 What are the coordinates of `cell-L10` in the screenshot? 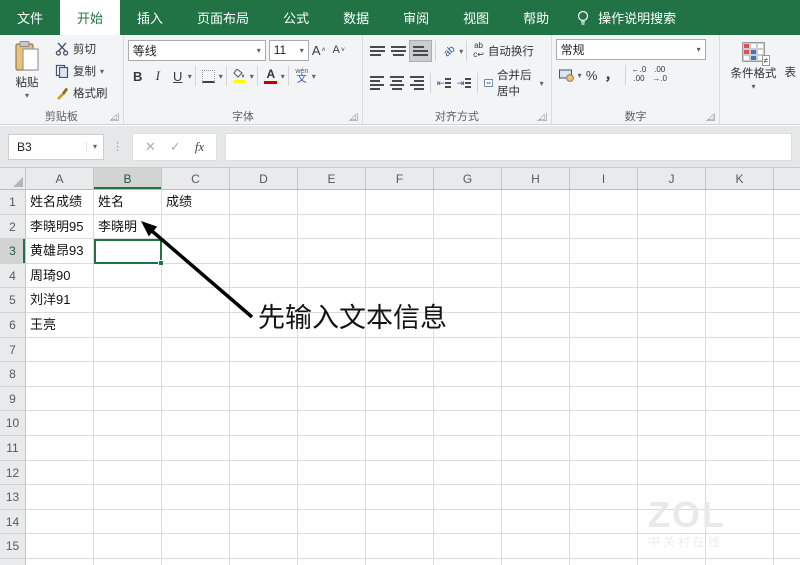 It's located at (787, 423).